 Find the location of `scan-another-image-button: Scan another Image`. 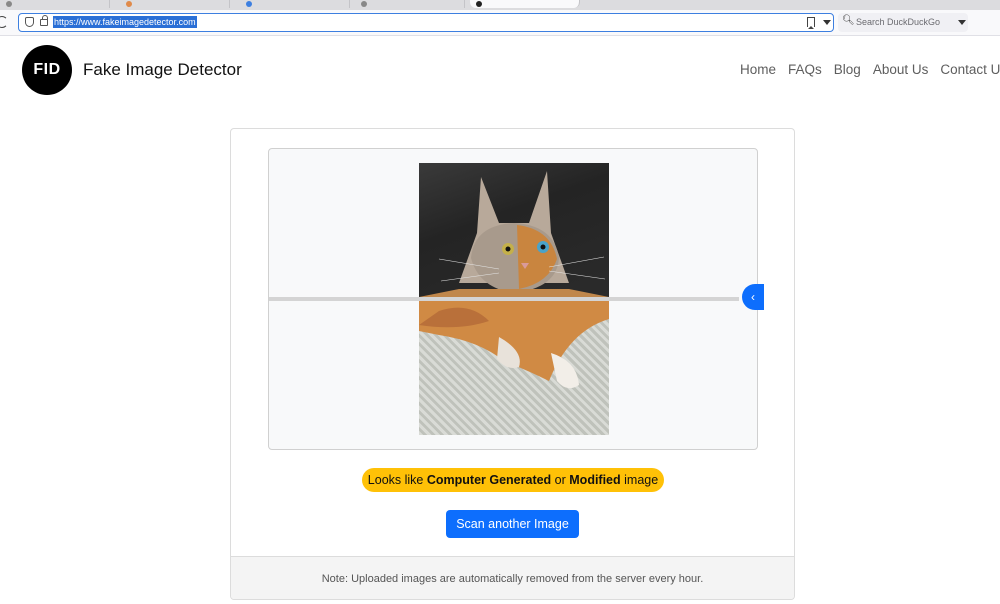

scan-another-image-button: Scan another Image is located at coordinates (512, 524).